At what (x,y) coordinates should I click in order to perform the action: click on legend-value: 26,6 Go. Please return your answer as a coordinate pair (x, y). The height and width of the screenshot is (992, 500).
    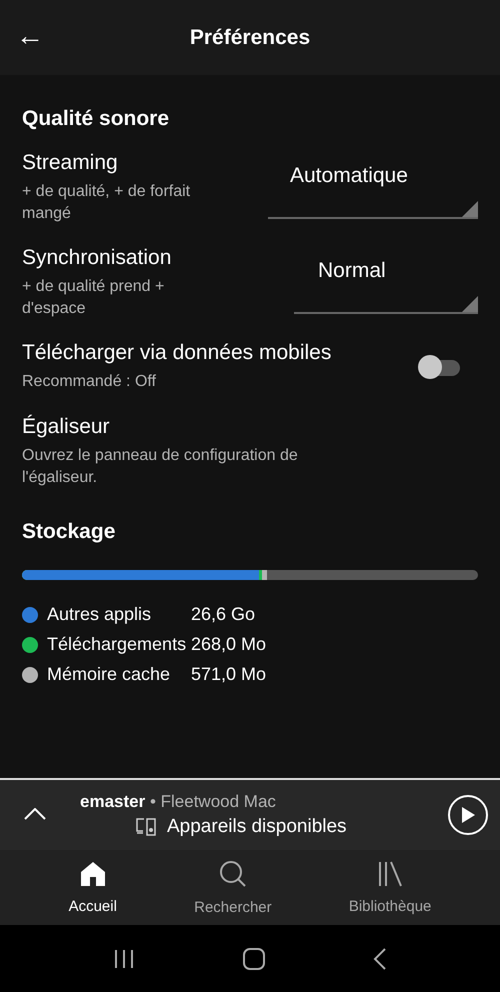
    Looking at the image, I should click on (223, 615).